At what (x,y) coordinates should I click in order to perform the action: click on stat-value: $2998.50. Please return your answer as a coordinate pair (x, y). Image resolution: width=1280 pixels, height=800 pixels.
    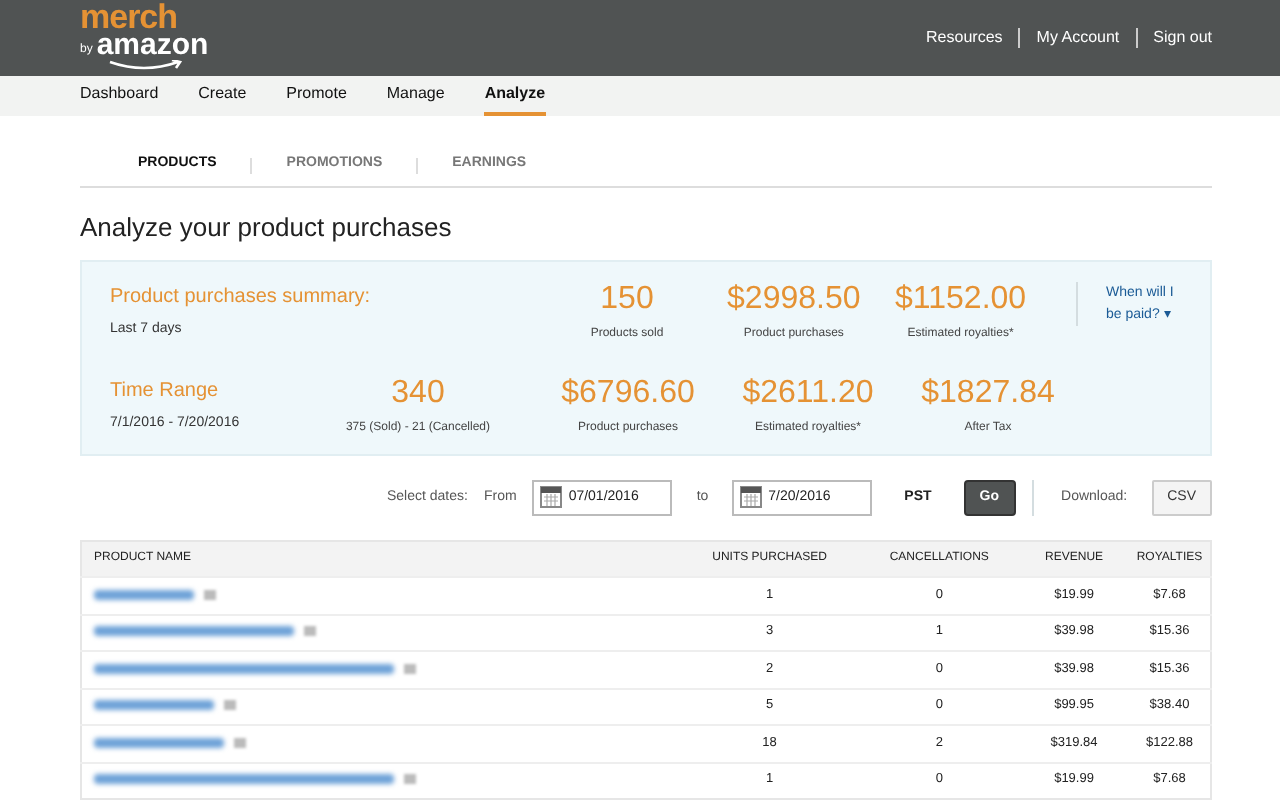
    Looking at the image, I should click on (794, 299).